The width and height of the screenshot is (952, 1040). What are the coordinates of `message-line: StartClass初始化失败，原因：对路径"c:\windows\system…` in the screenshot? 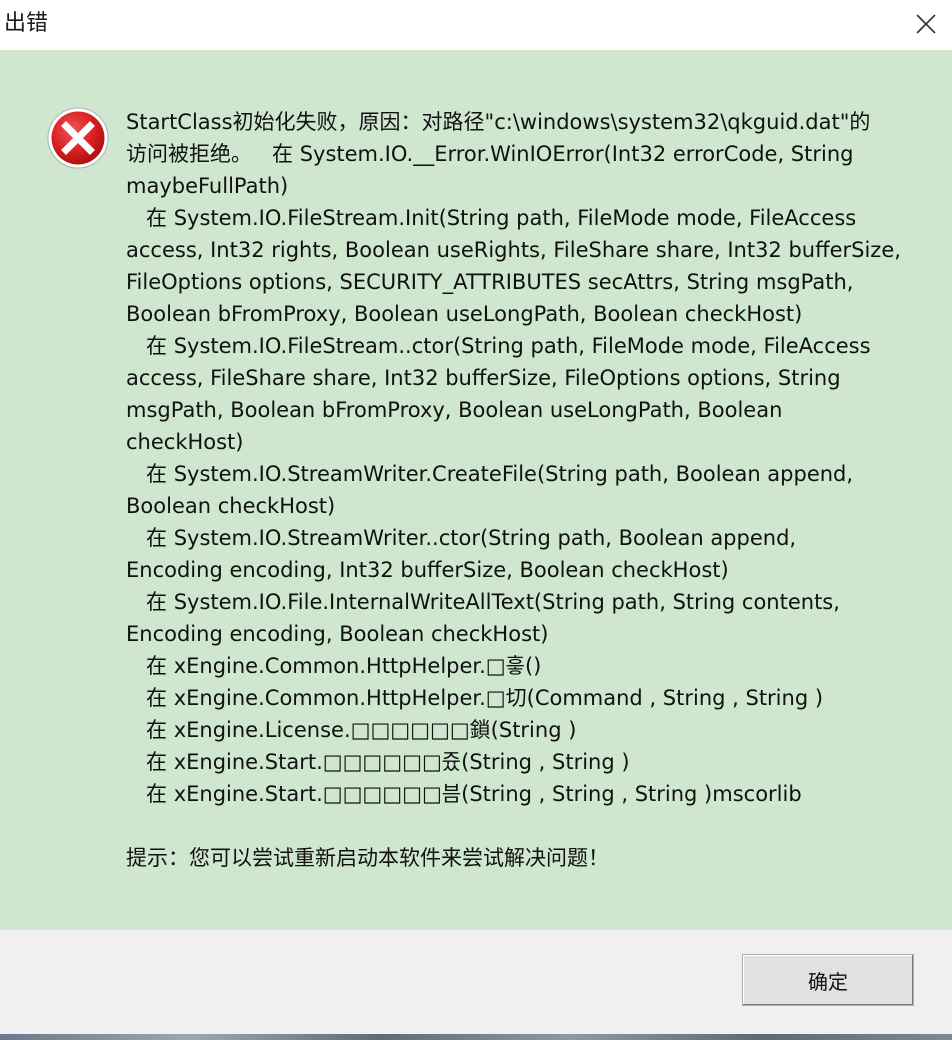 It's located at (498, 122).